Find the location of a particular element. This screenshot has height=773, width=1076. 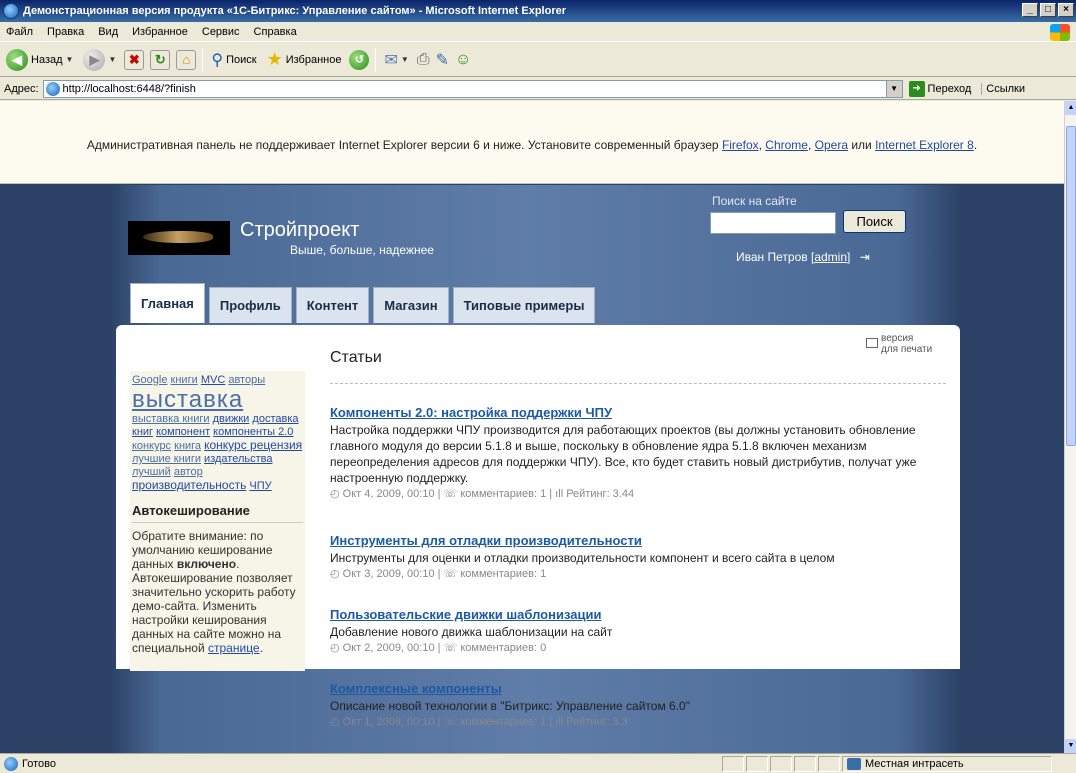

chrome-link: Chrome is located at coordinates (786, 145).